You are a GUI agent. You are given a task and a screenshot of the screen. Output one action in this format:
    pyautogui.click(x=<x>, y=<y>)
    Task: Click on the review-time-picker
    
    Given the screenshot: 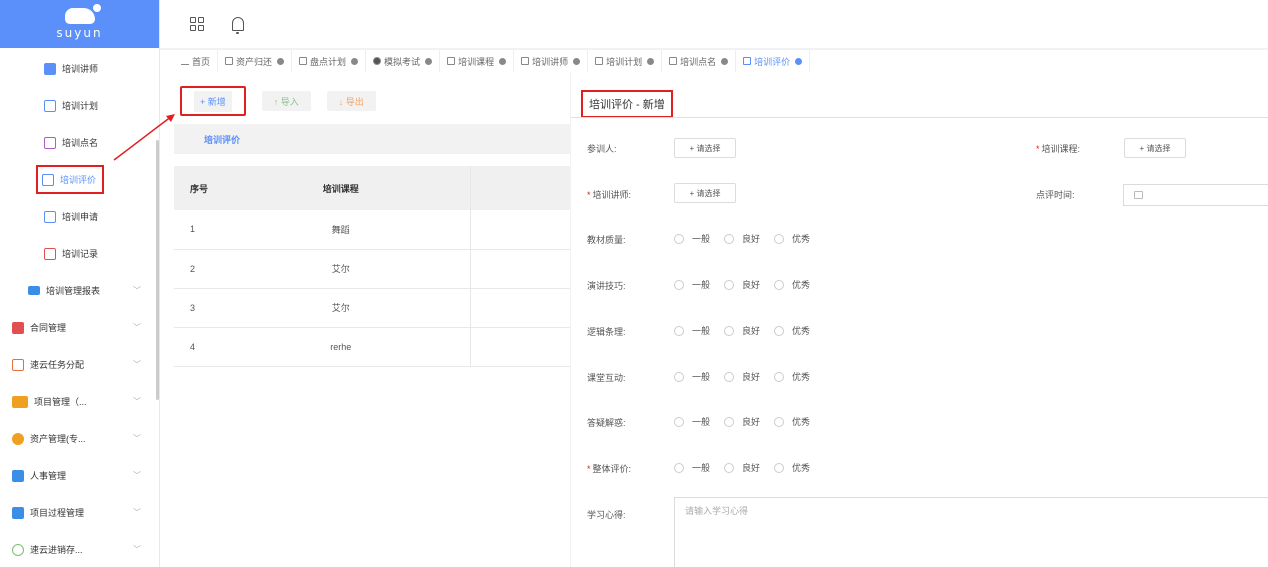 What is the action you would take?
    pyautogui.click(x=1195, y=195)
    